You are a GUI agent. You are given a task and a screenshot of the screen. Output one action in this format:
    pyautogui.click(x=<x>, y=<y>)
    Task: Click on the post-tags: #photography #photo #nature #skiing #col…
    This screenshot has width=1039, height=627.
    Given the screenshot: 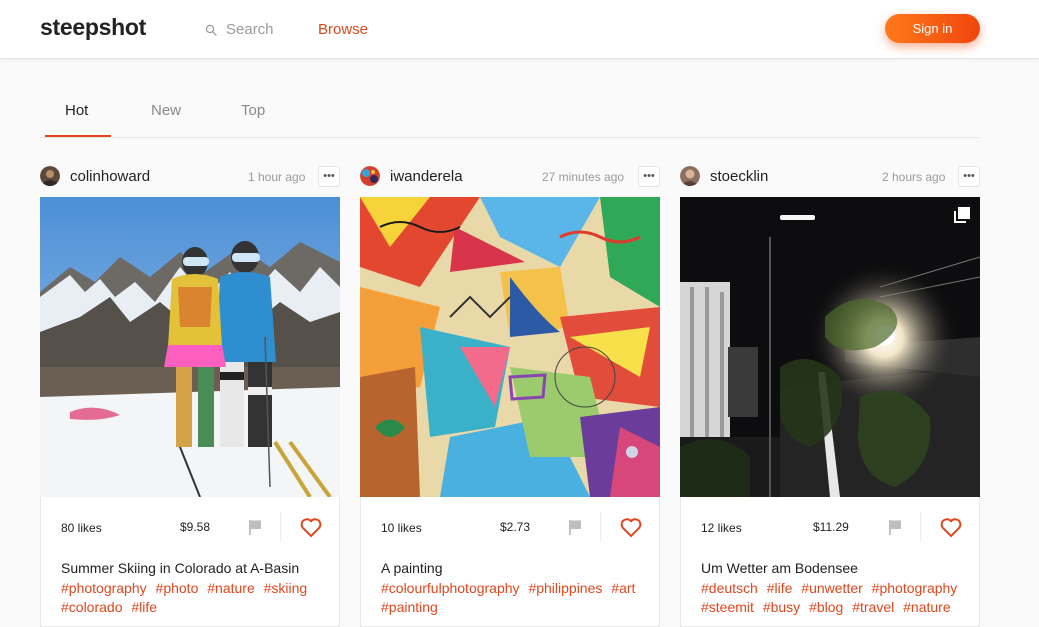 What is the action you would take?
    pyautogui.click(x=196, y=598)
    